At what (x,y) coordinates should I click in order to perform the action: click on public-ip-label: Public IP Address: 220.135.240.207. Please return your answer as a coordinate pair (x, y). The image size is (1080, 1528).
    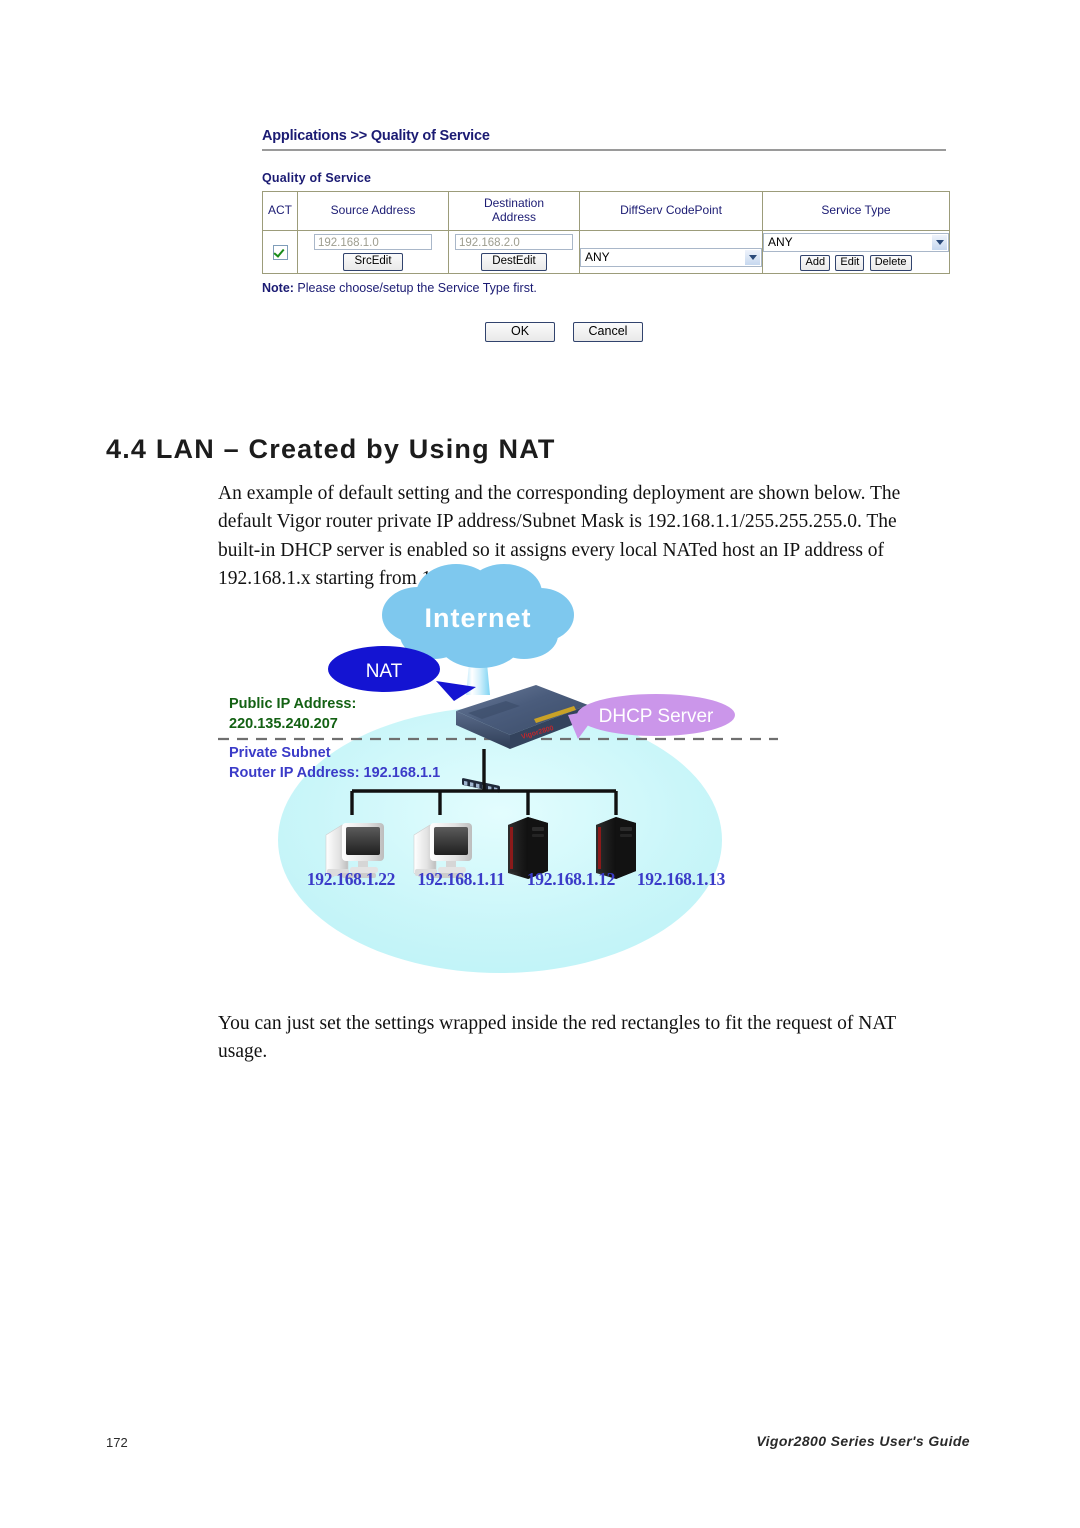
    Looking at the image, I should click on (292, 714).